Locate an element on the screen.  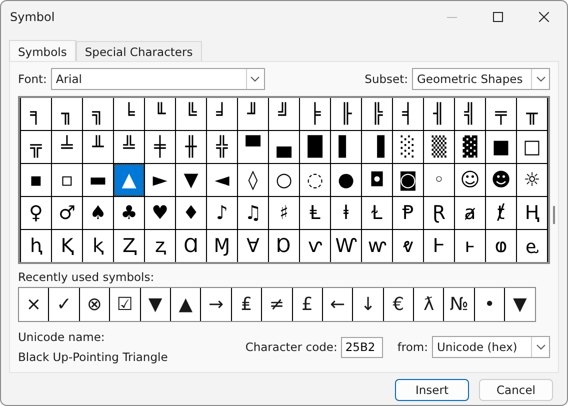
symbol-cell: ♣ is located at coordinates (129, 213).